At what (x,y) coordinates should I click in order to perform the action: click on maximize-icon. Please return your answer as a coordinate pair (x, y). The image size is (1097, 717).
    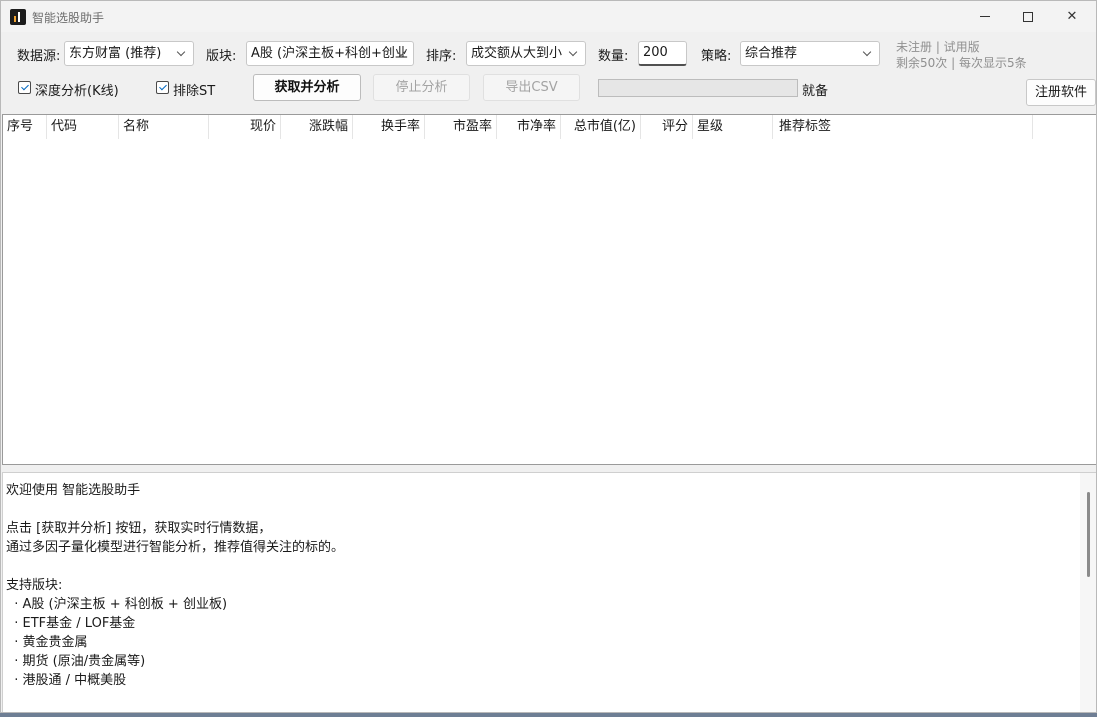
    Looking at the image, I should click on (1028, 16).